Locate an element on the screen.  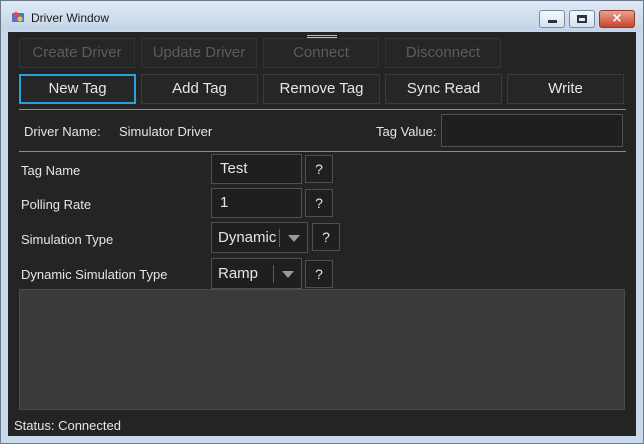
status-text: Status: Connected is located at coordinates (67, 425).